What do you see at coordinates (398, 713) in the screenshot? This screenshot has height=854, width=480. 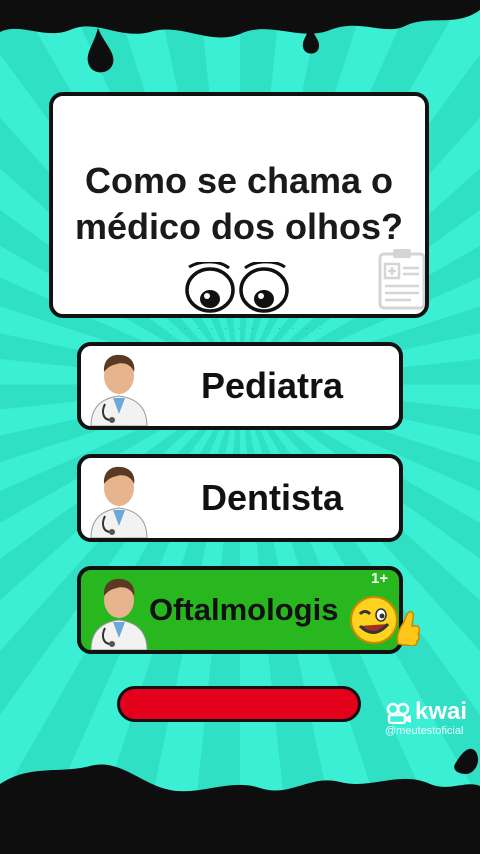 I see `kwai-logo-icon` at bounding box center [398, 713].